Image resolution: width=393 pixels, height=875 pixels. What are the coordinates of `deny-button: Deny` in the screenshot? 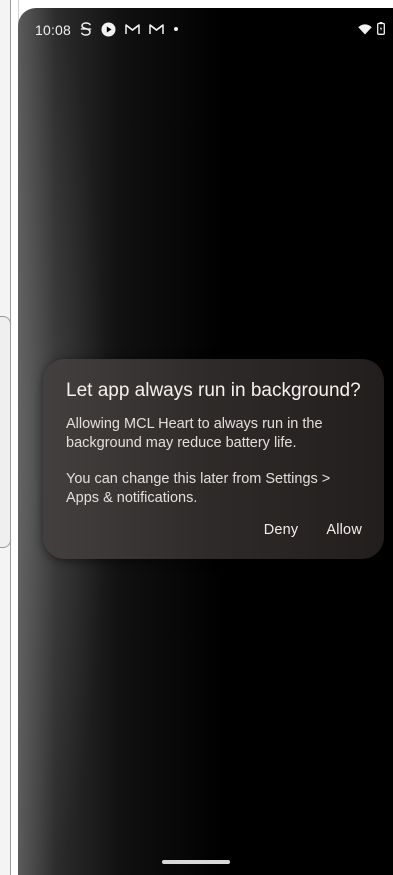 It's located at (281, 530).